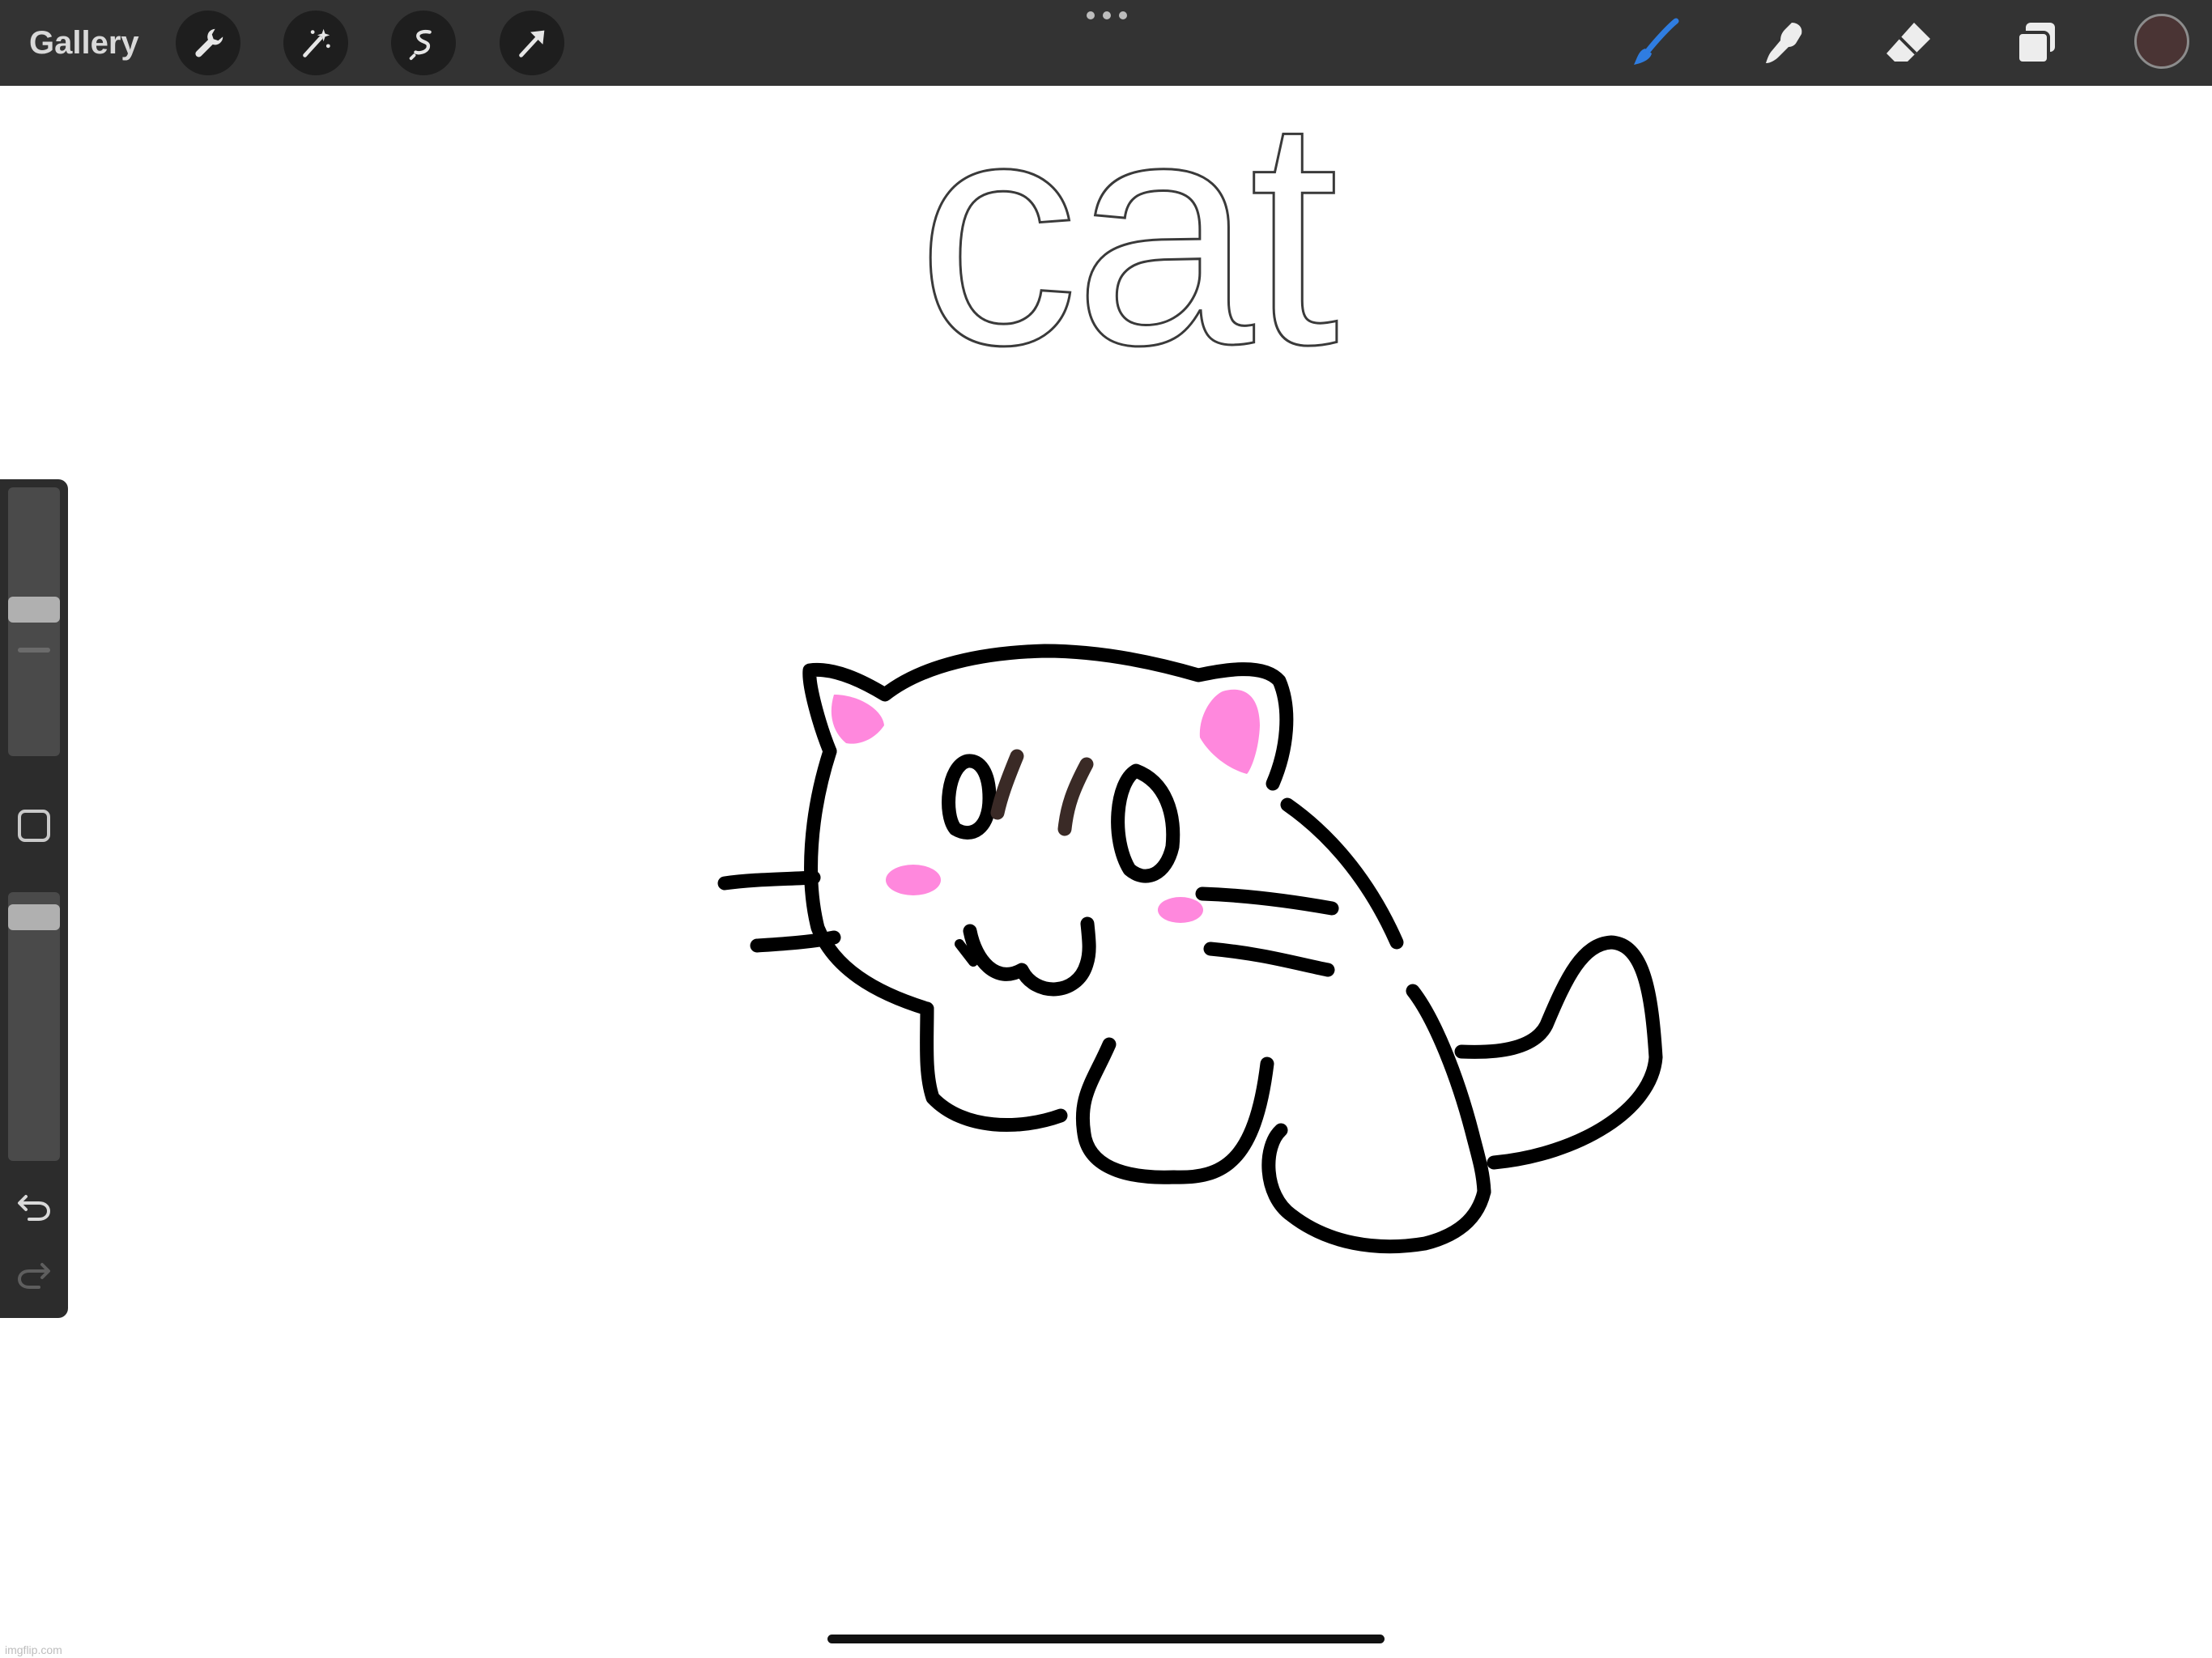 This screenshot has width=2212, height=1658. I want to click on transform-arrow-icon, so click(532, 43).